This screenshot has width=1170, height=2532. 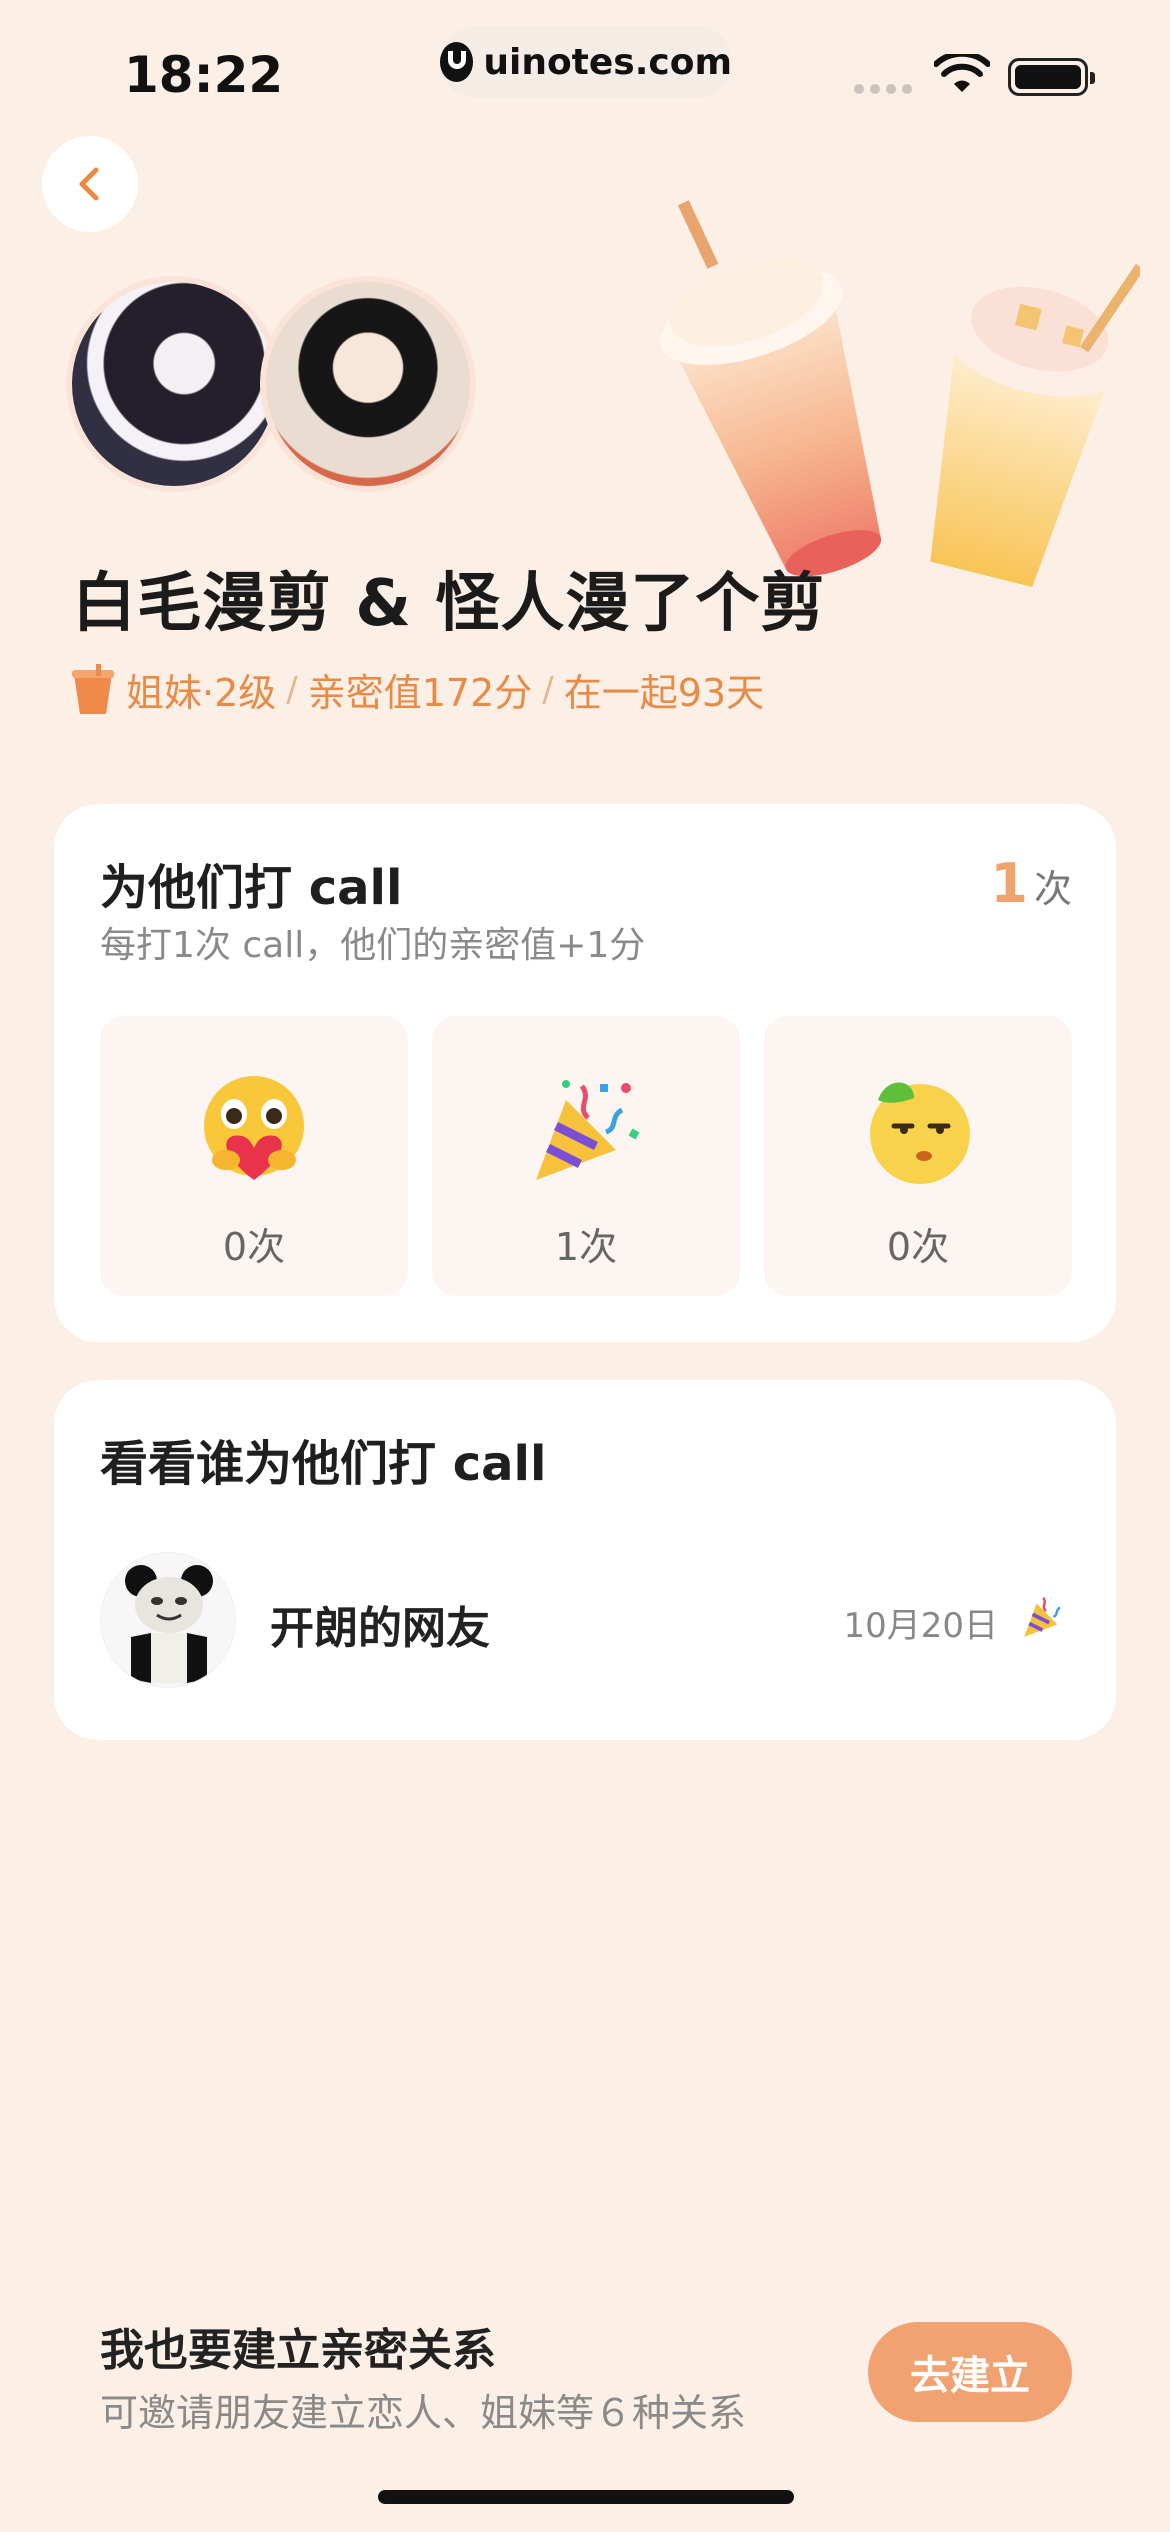 I want to click on call-card-title: 为他们打 call, so click(x=251, y=888).